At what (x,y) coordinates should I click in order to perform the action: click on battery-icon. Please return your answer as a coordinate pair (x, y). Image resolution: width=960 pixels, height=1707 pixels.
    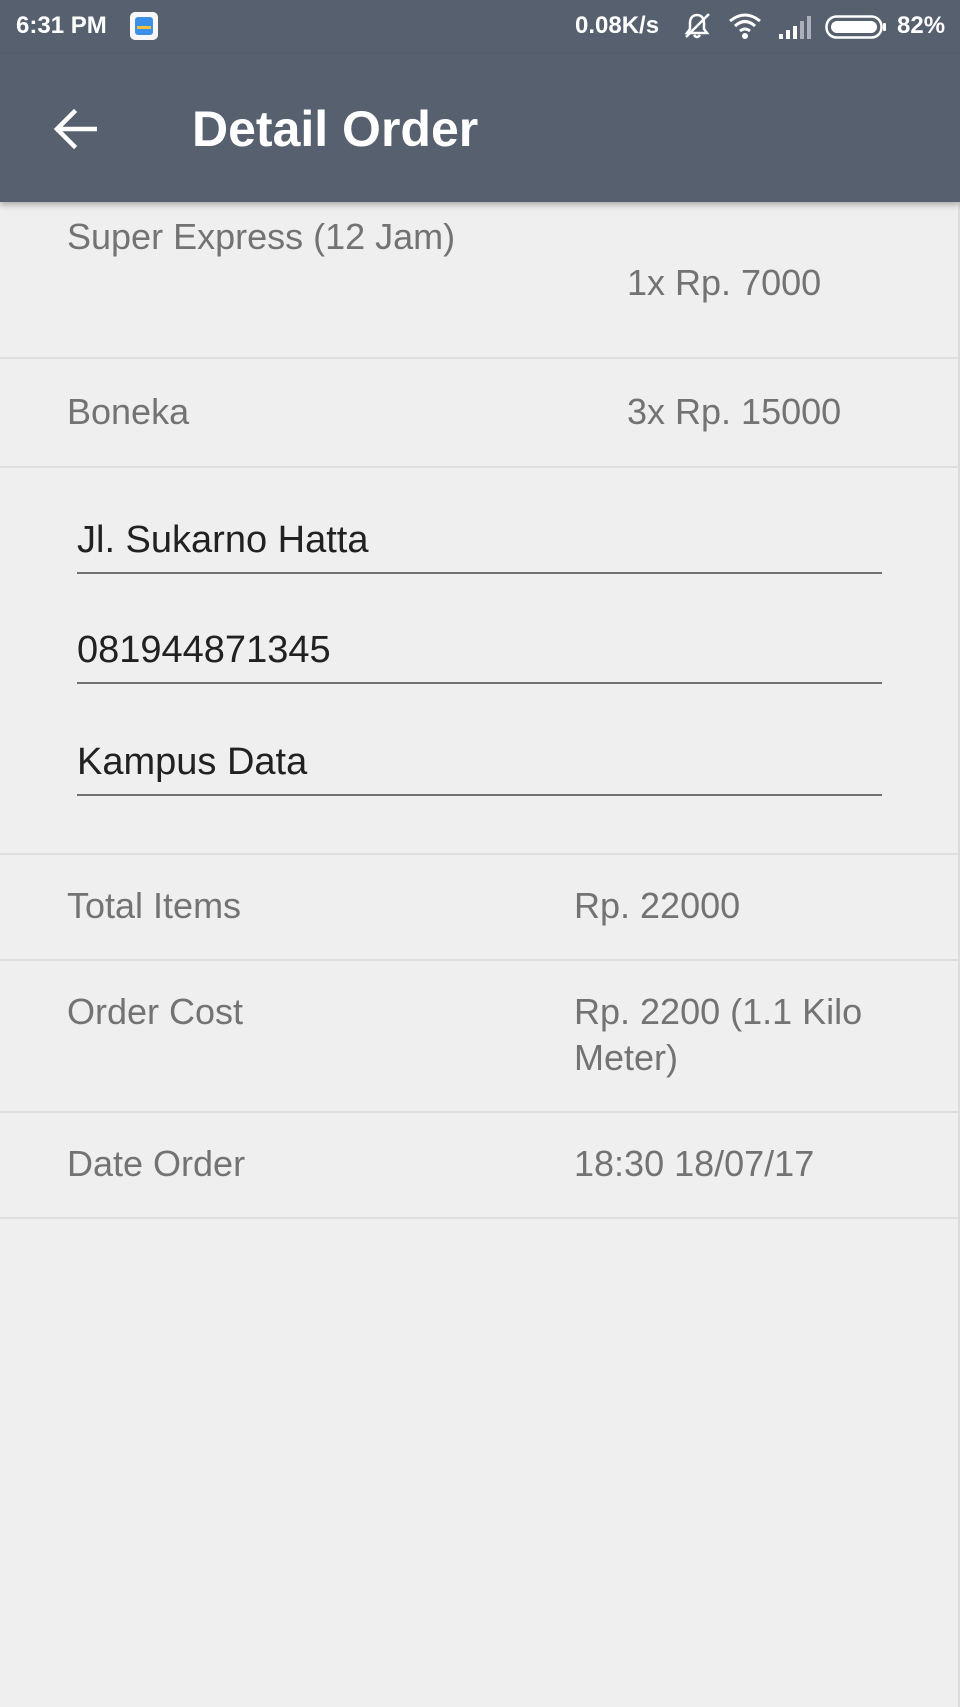
    Looking at the image, I should click on (855, 27).